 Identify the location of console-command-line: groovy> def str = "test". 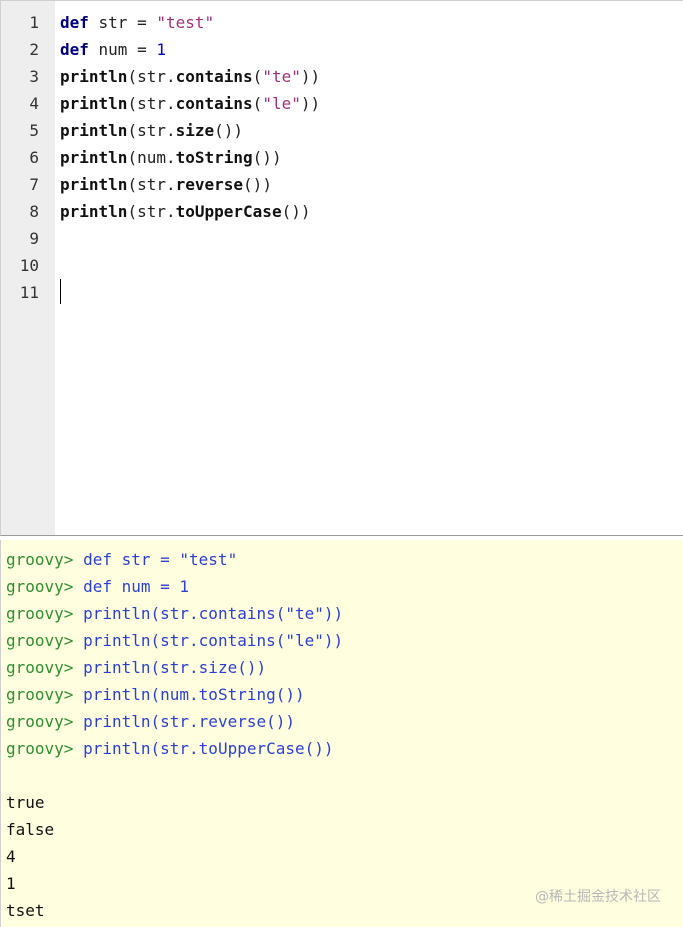
(121, 559).